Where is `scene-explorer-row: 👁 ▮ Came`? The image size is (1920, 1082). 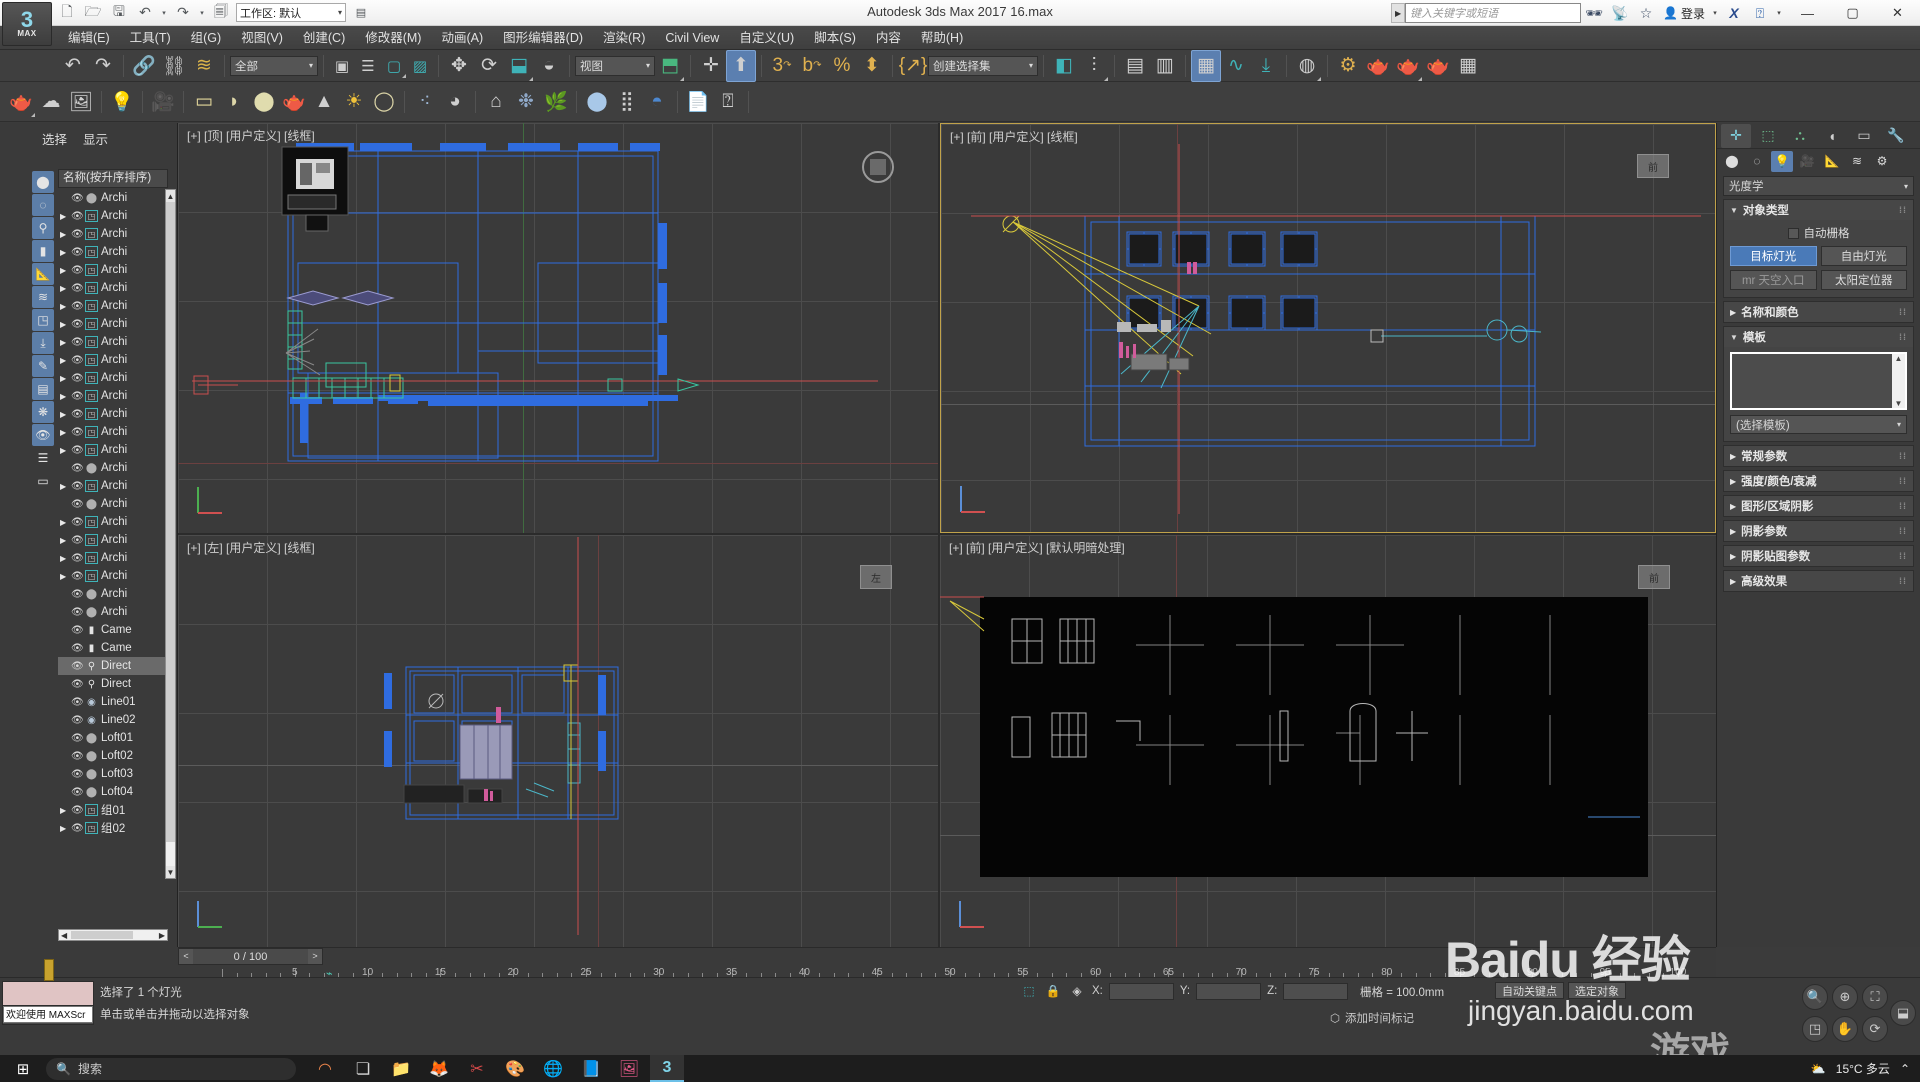
scene-explorer-row: 👁 ▮ Came is located at coordinates (113, 630).